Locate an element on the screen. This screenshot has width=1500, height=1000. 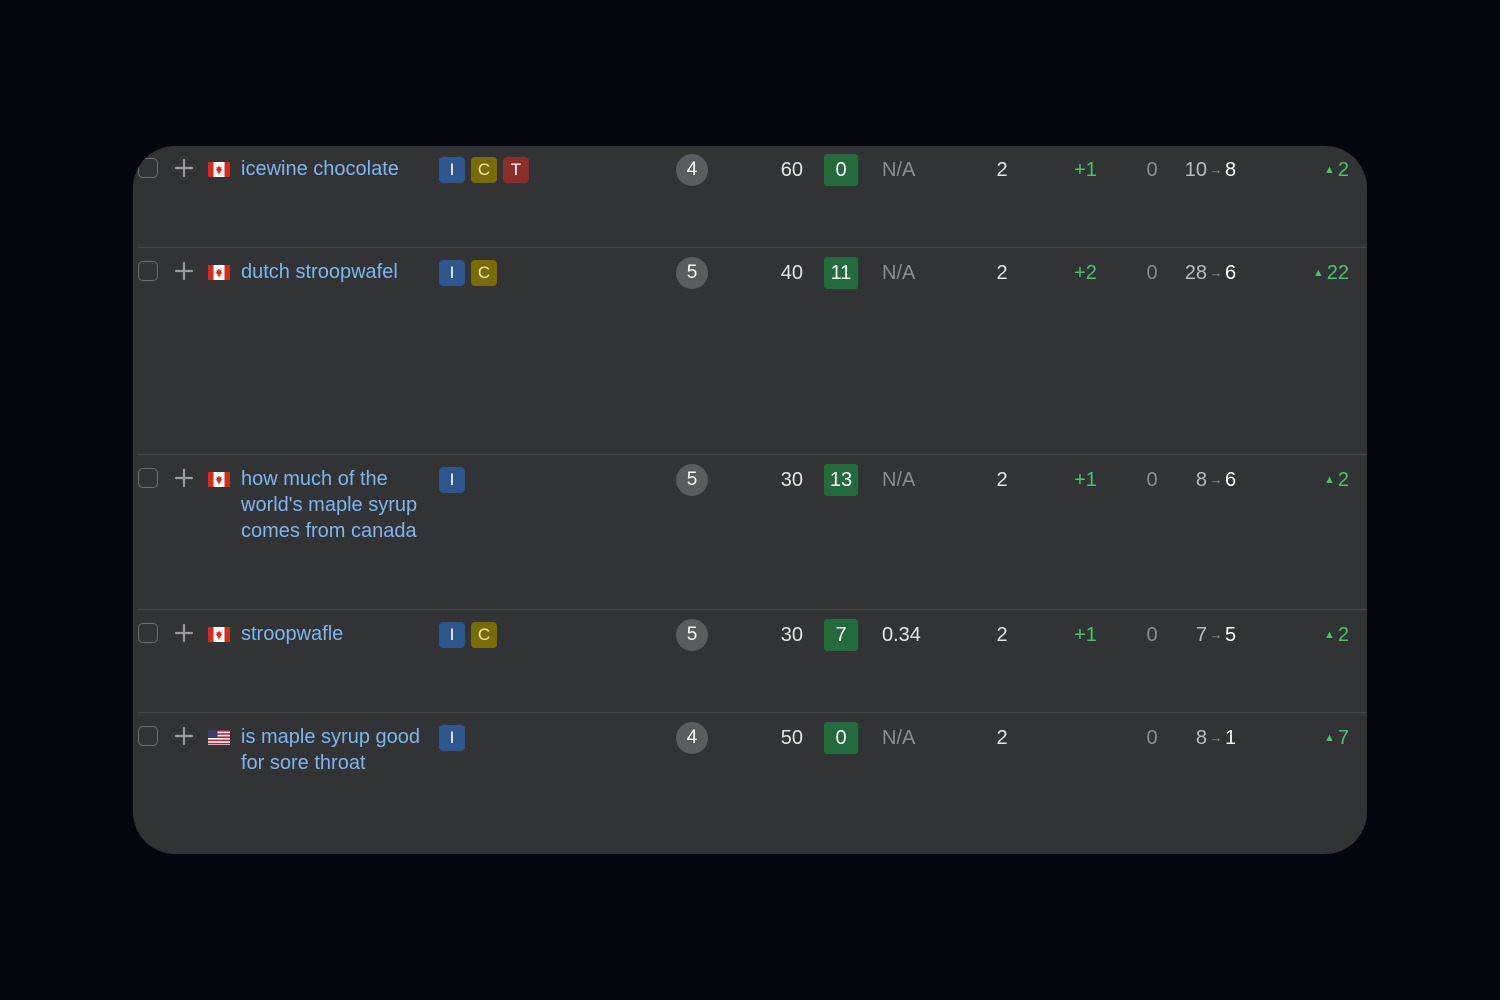
rank-from: 28 is located at coordinates (1195, 273).